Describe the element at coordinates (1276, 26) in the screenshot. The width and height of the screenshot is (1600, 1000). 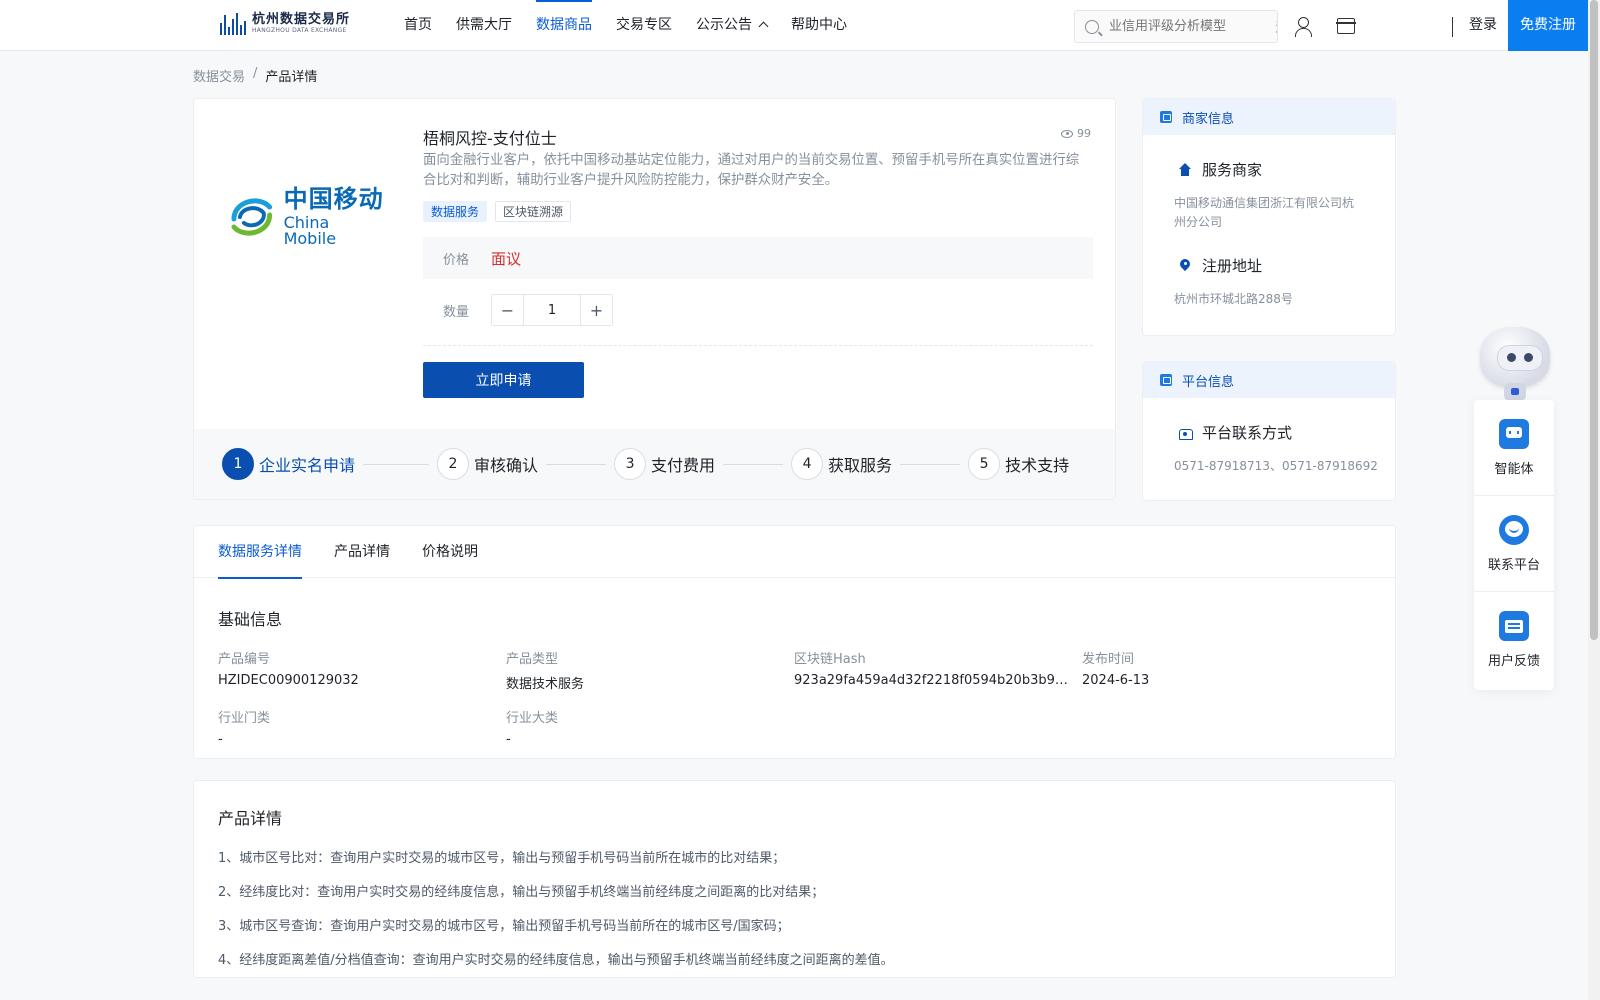
I see `search-overflow-text: 涉` at that location.